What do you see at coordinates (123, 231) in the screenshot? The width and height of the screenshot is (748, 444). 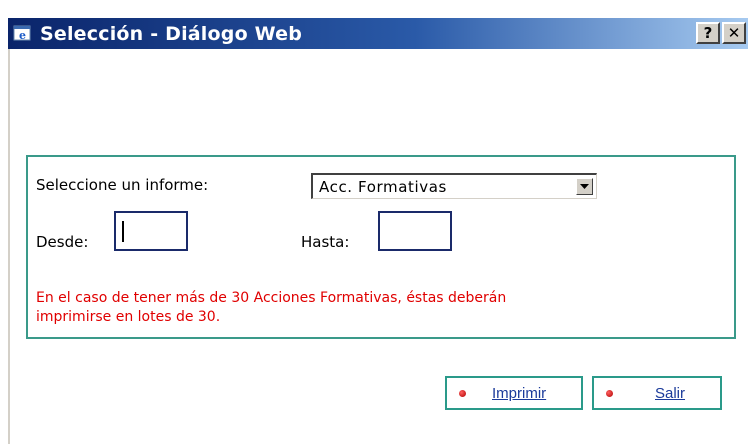 I see `text-caret` at bounding box center [123, 231].